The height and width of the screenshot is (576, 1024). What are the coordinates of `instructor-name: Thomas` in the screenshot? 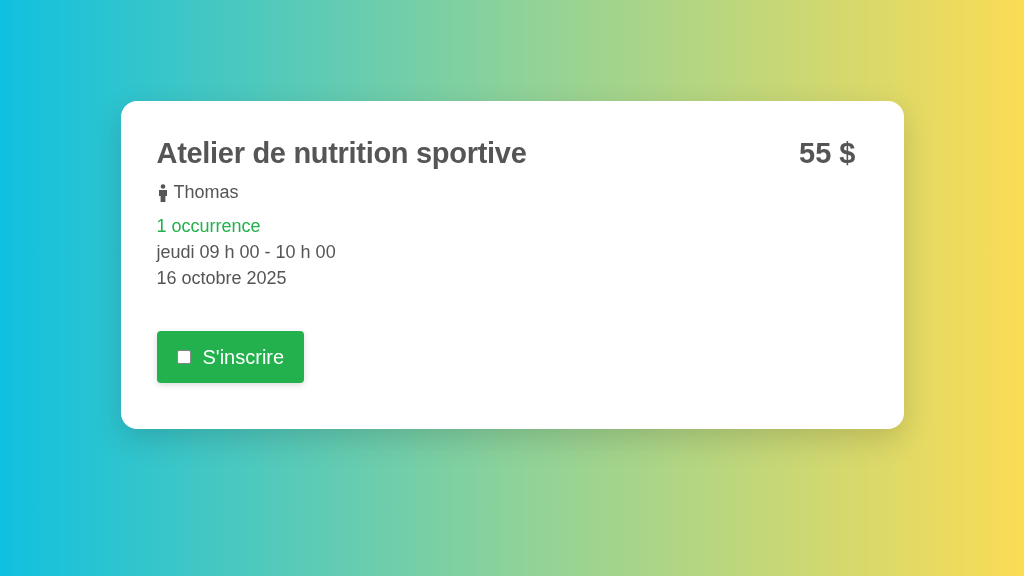 It's located at (206, 192).